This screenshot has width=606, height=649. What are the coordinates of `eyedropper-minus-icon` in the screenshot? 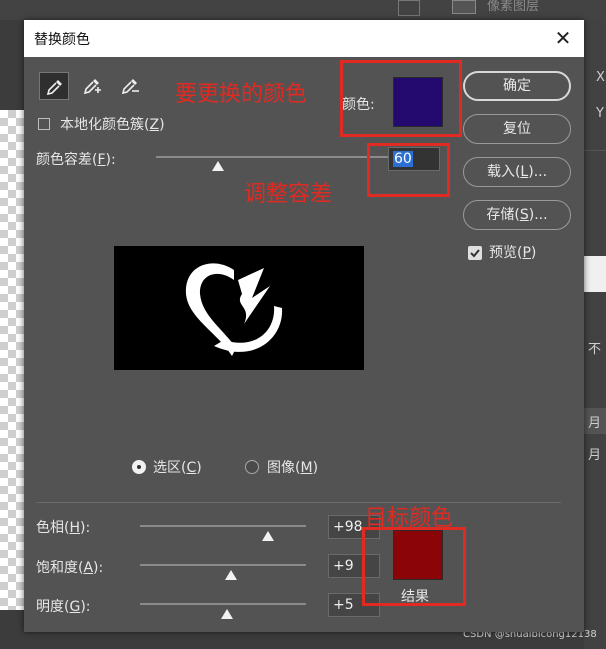 It's located at (130, 87).